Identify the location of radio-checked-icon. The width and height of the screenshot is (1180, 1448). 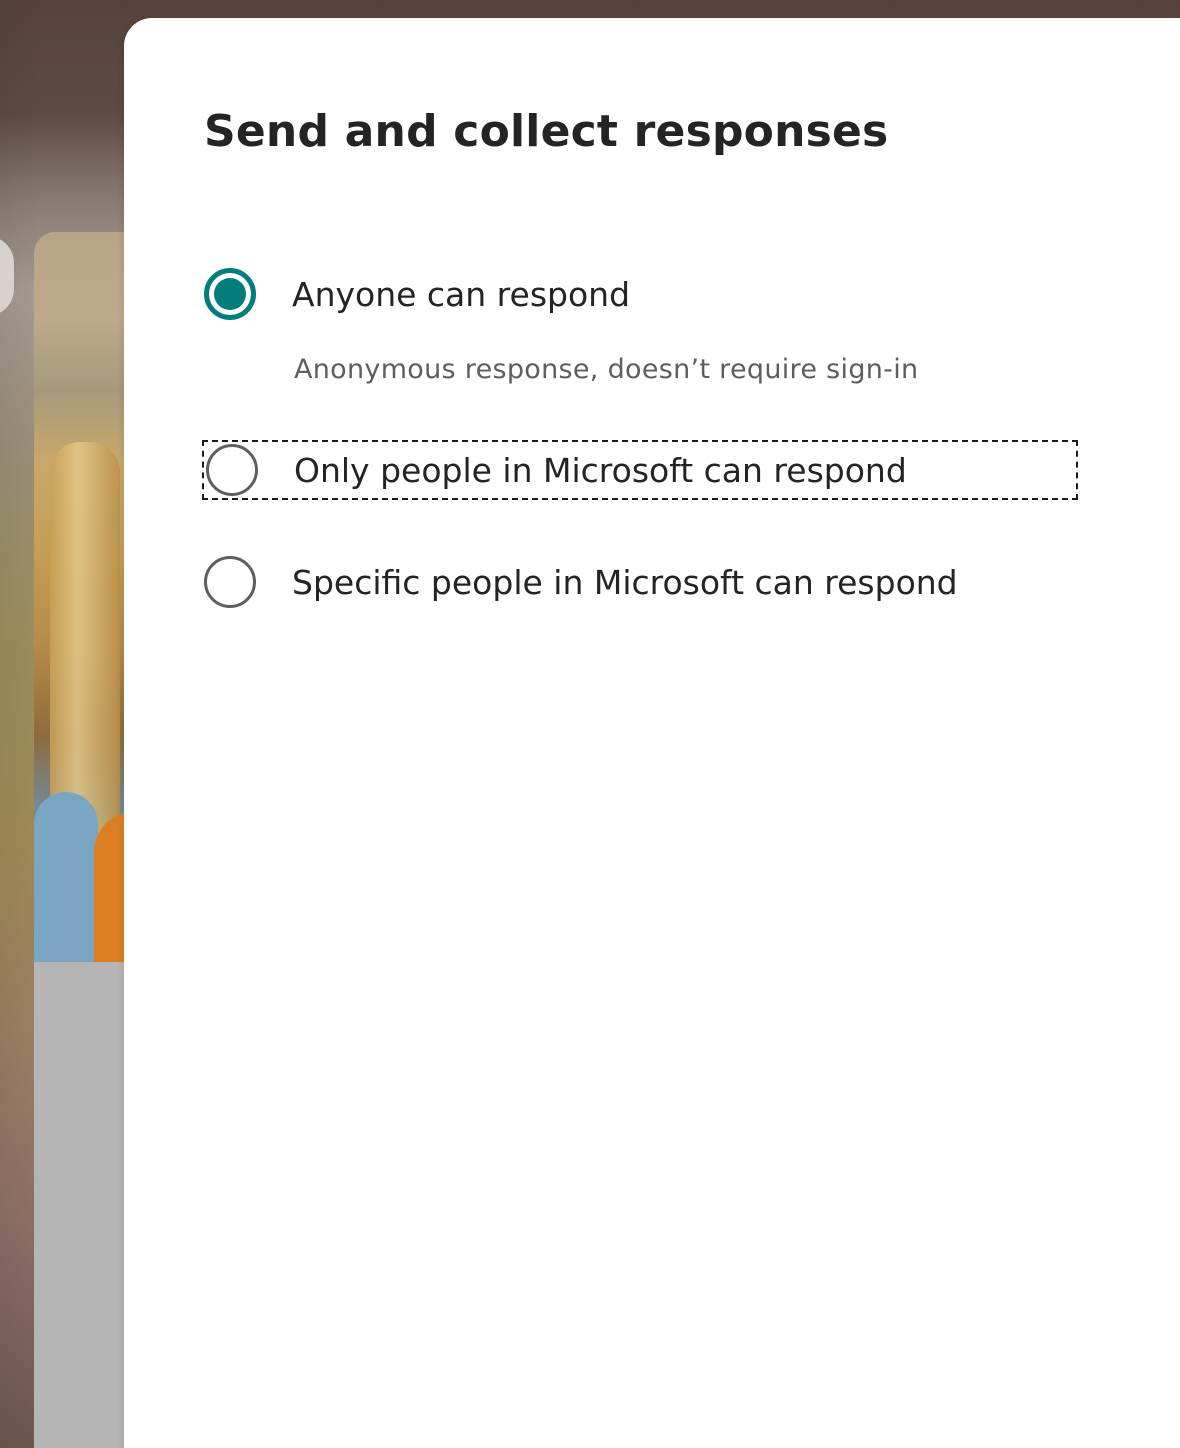
(230, 294).